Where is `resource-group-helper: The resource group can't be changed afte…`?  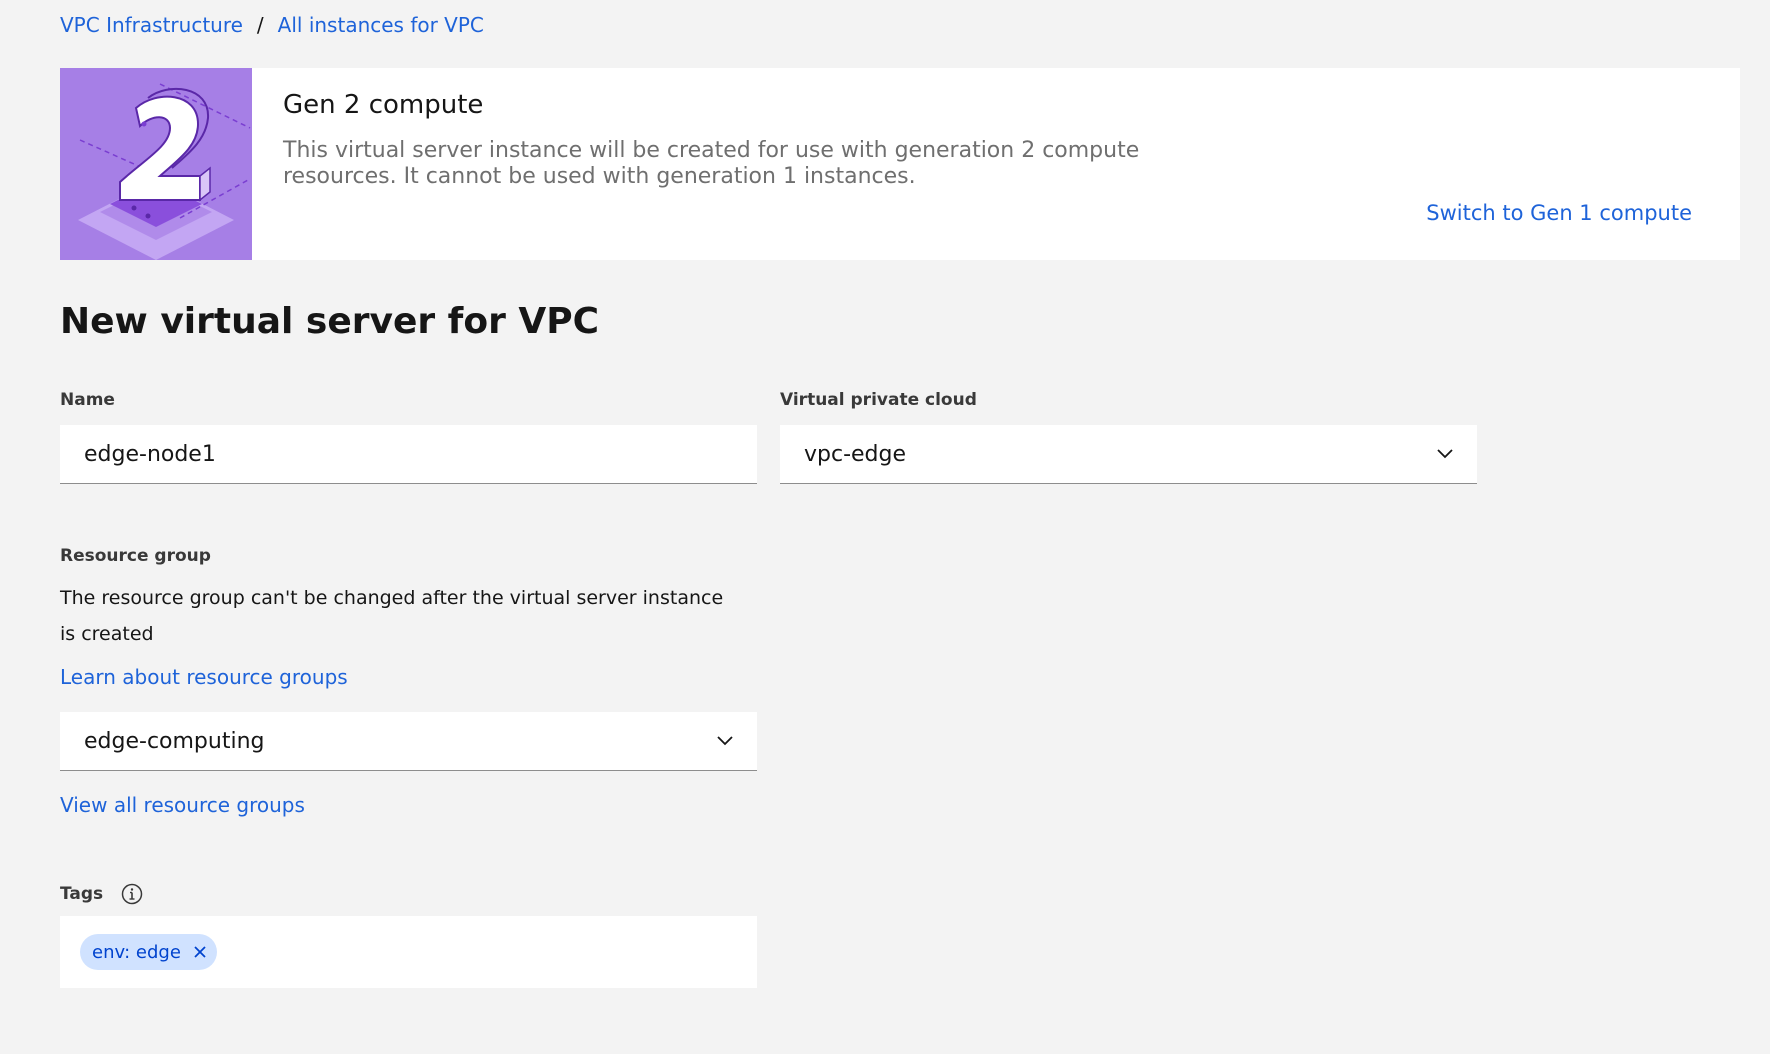 resource-group-helper: The resource group can't be changed afte… is located at coordinates (392, 616).